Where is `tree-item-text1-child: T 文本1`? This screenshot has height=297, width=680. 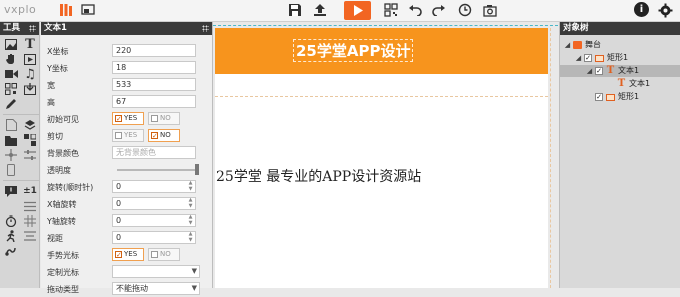
tree-item-text1-child: T 文本1 is located at coordinates (620, 84).